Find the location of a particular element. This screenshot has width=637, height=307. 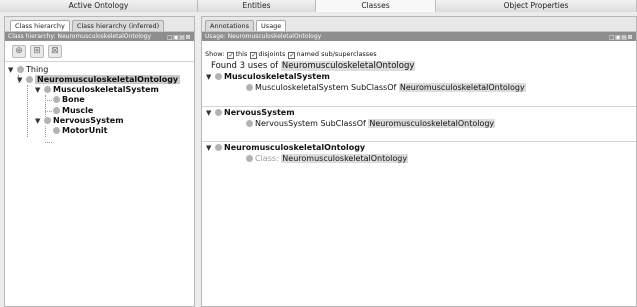

named-subsuper-label: named sub/superclasses is located at coordinates (336, 54).